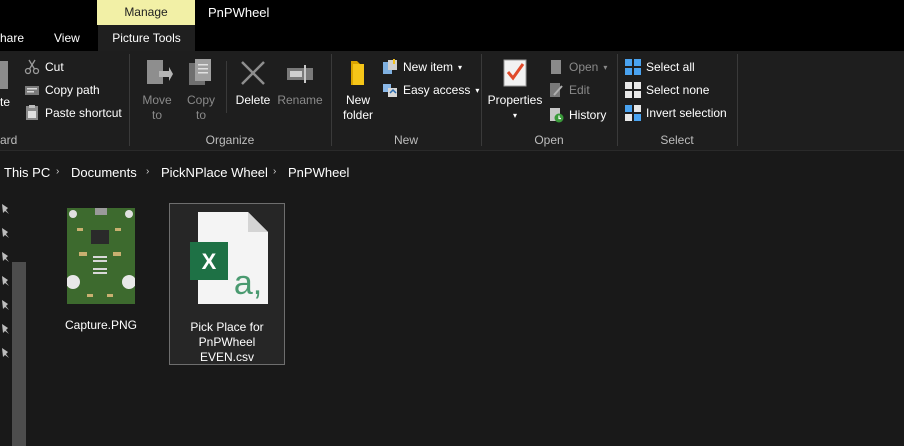 The image size is (904, 446). I want to click on history-icon, so click(557, 115).